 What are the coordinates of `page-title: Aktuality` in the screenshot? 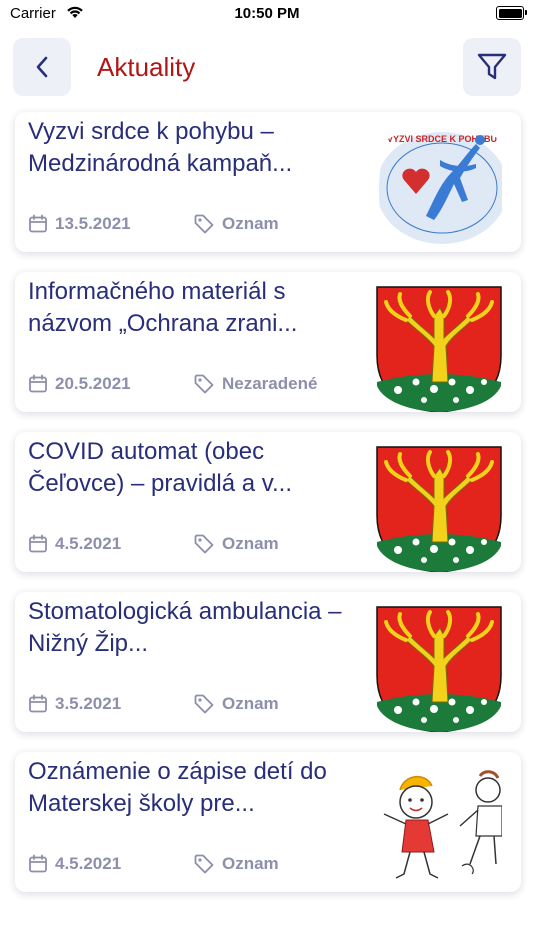 It's located at (146, 67).